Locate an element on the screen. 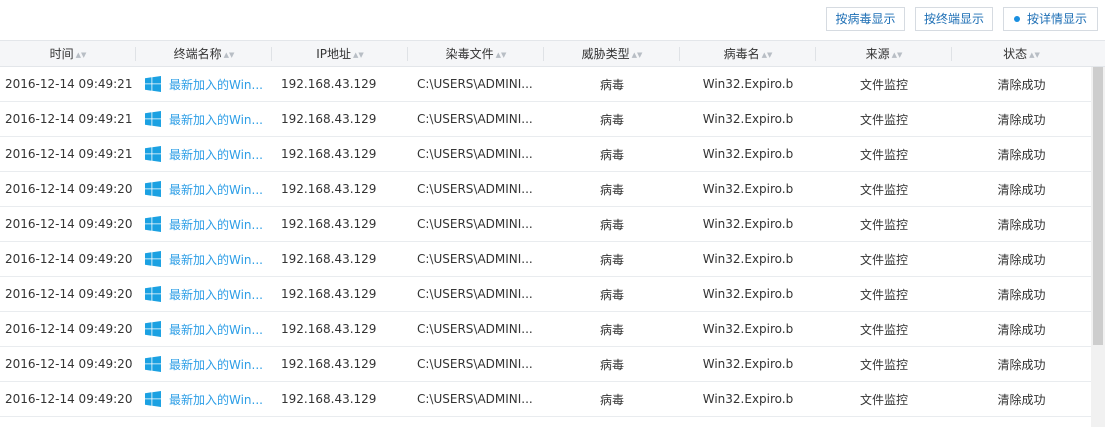  column-label: 染毒文件 is located at coordinates (469, 54).